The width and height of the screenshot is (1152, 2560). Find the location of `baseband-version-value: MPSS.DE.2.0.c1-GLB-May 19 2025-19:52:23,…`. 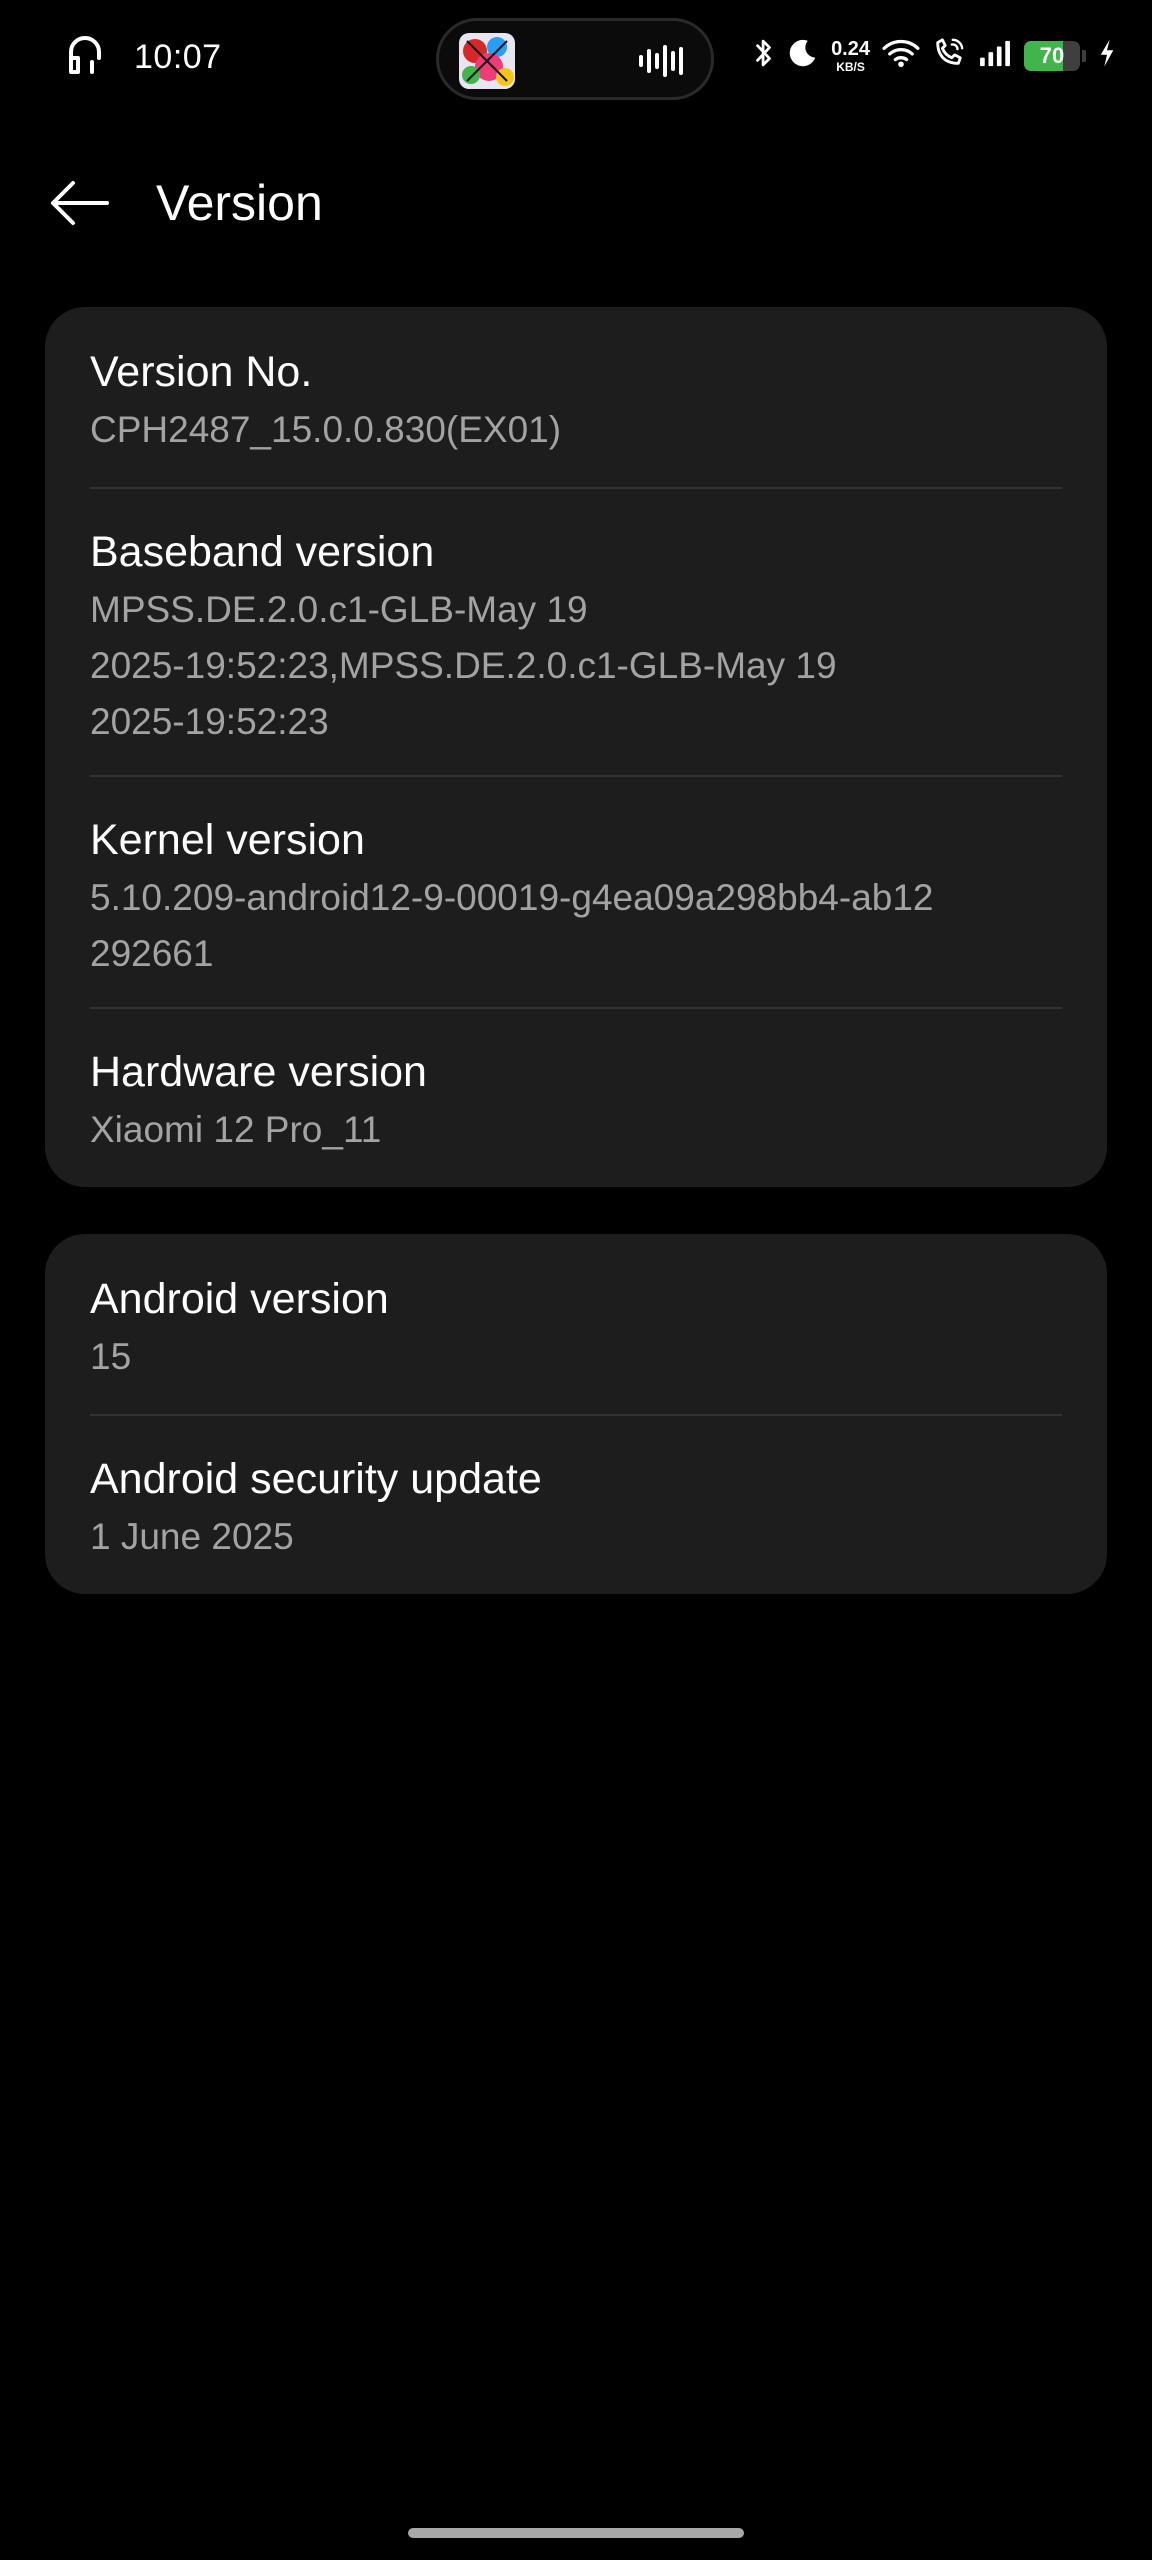

baseband-version-value: MPSS.DE.2.0.c1-GLB-May 19 2025-19:52:23,… is located at coordinates (463, 665).